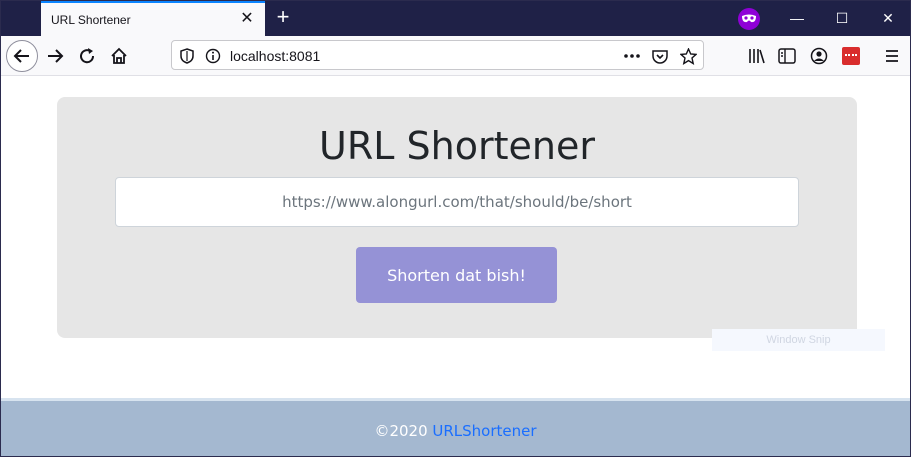  I want to click on url-text: localhost:8081, so click(275, 56).